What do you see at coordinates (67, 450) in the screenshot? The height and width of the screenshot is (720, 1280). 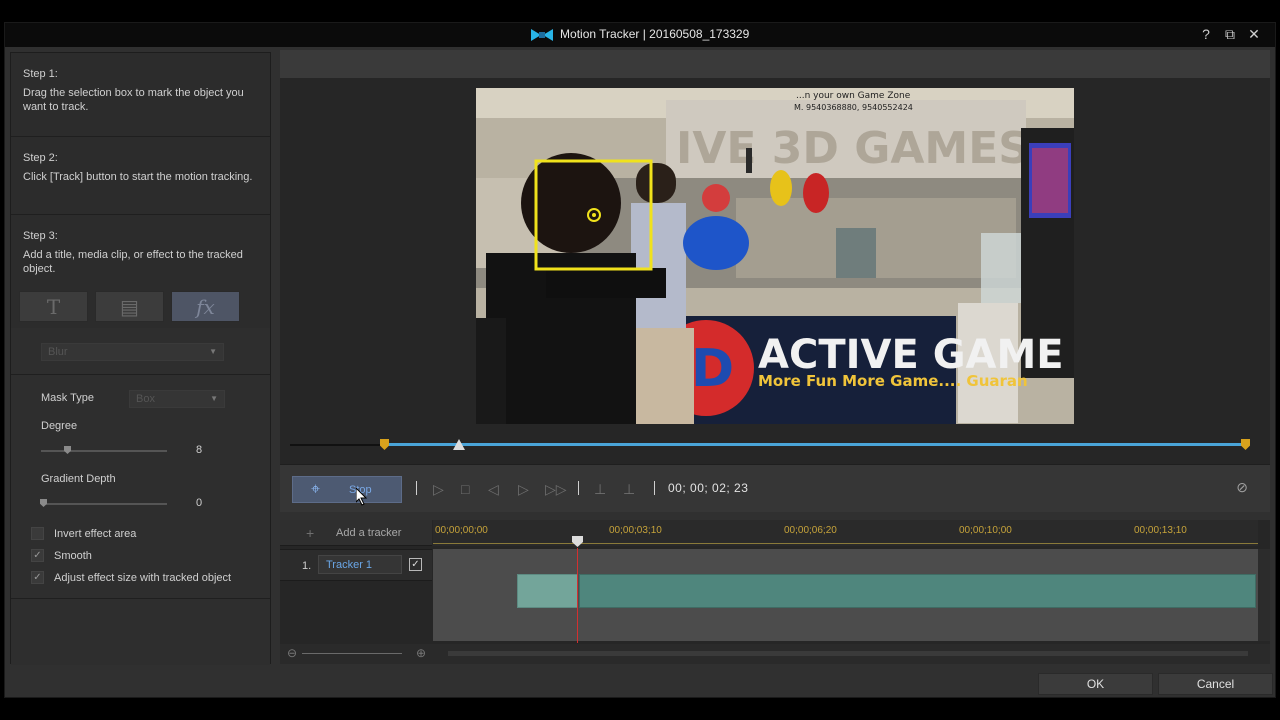 I see `degree-slider-handle` at bounding box center [67, 450].